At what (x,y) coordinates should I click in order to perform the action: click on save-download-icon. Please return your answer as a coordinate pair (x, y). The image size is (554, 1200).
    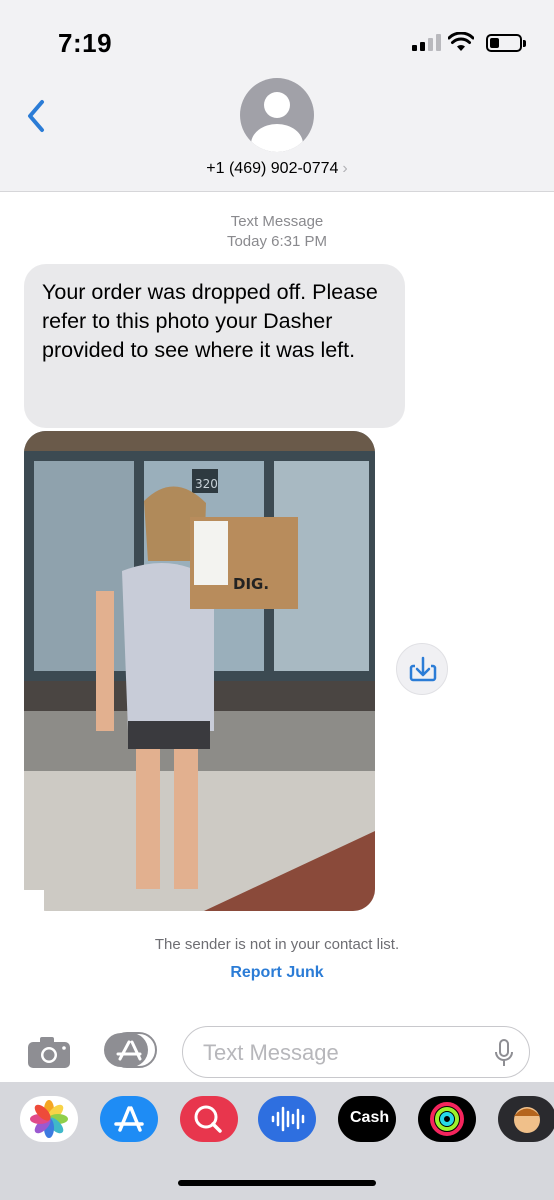
    Looking at the image, I should click on (423, 669).